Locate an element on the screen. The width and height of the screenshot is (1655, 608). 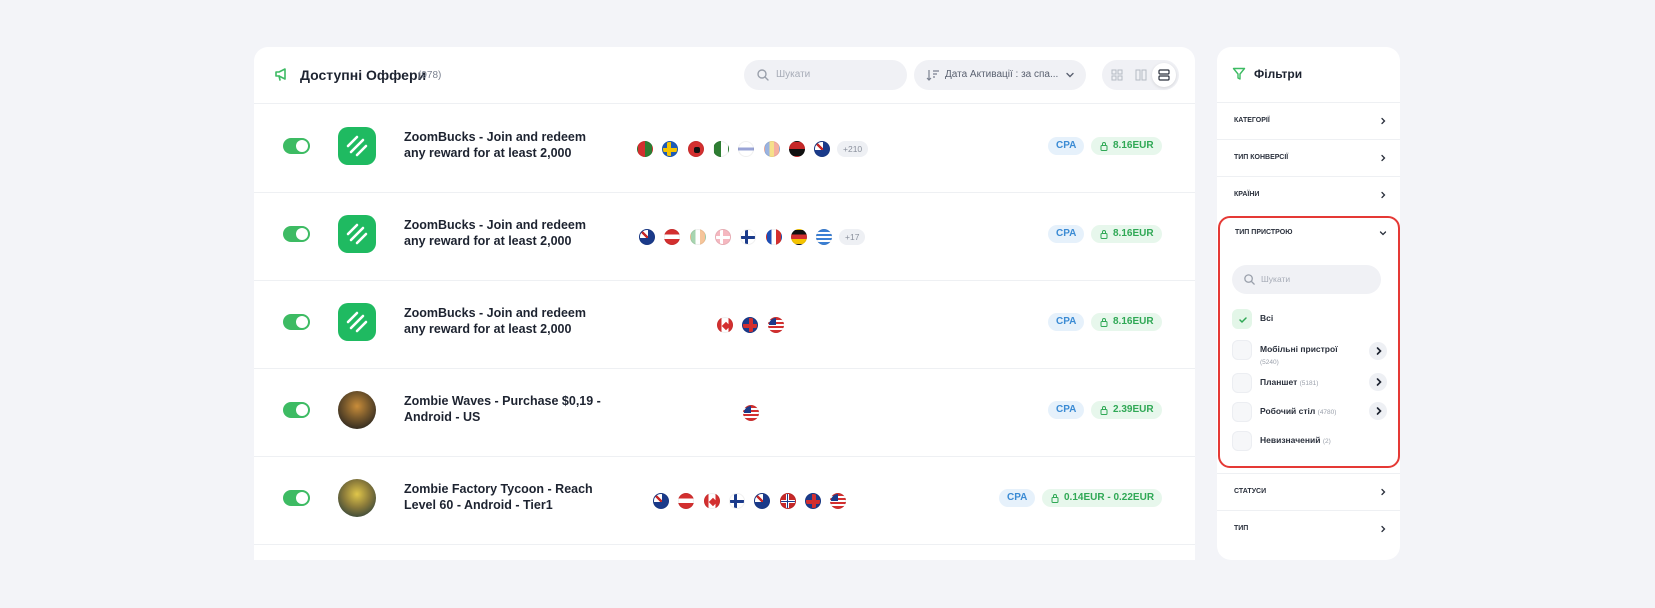
filter-section-statuses: Статуси is located at coordinates (1308, 491).